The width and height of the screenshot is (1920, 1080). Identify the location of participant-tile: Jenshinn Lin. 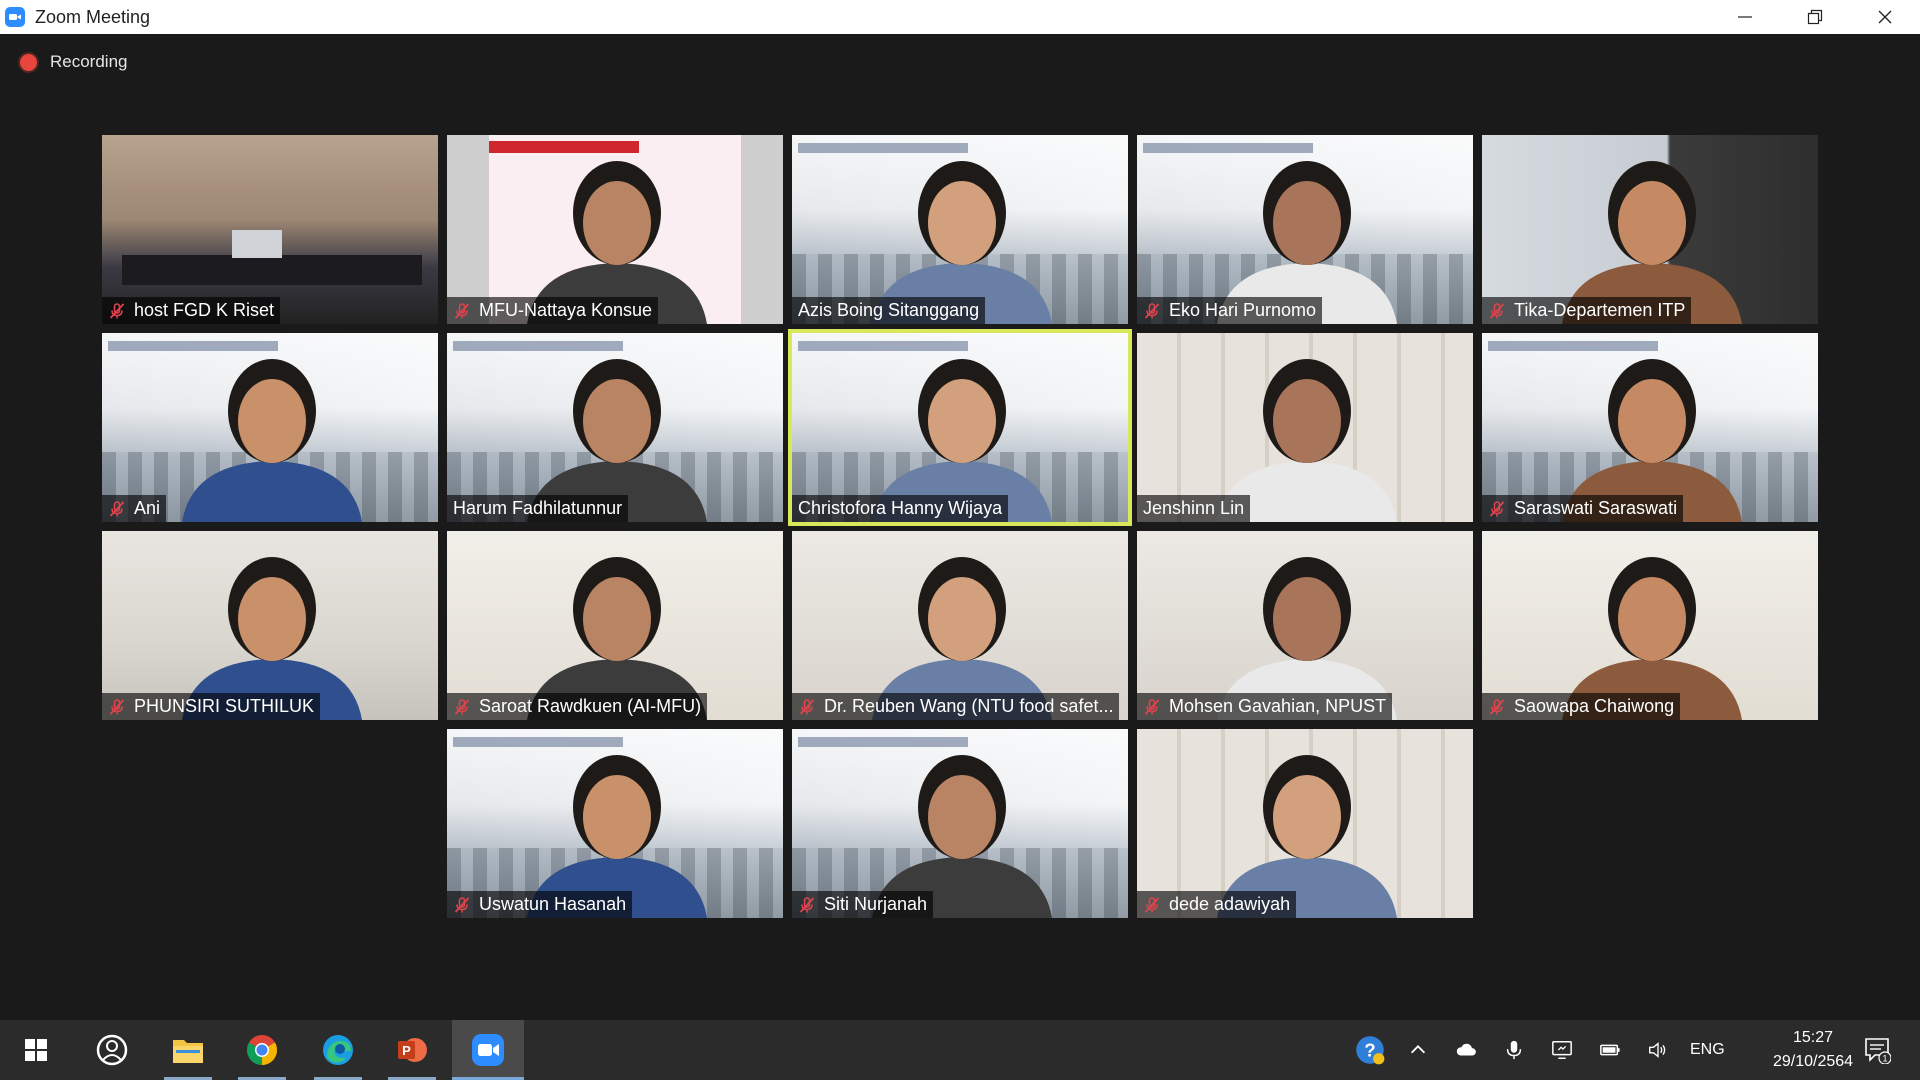
(1305, 427).